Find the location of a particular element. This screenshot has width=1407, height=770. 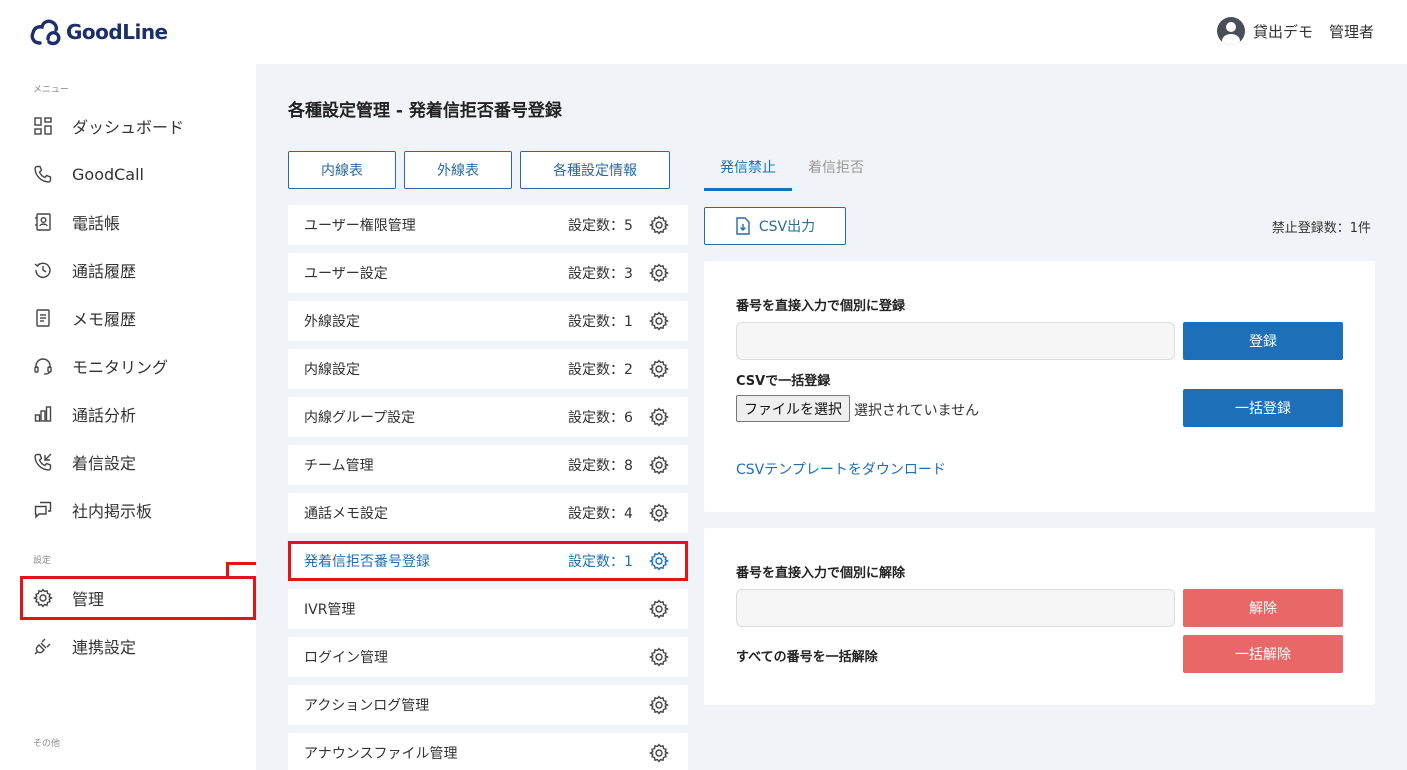

logo-text: GoodLine is located at coordinates (117, 32).